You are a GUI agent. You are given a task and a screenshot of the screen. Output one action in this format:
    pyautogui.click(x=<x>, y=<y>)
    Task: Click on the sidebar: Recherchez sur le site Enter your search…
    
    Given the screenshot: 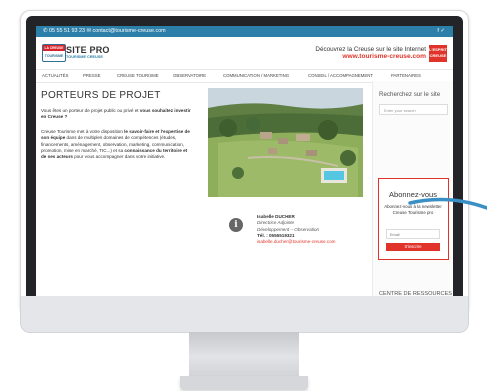 What is the action you would take?
    pyautogui.click(x=412, y=189)
    